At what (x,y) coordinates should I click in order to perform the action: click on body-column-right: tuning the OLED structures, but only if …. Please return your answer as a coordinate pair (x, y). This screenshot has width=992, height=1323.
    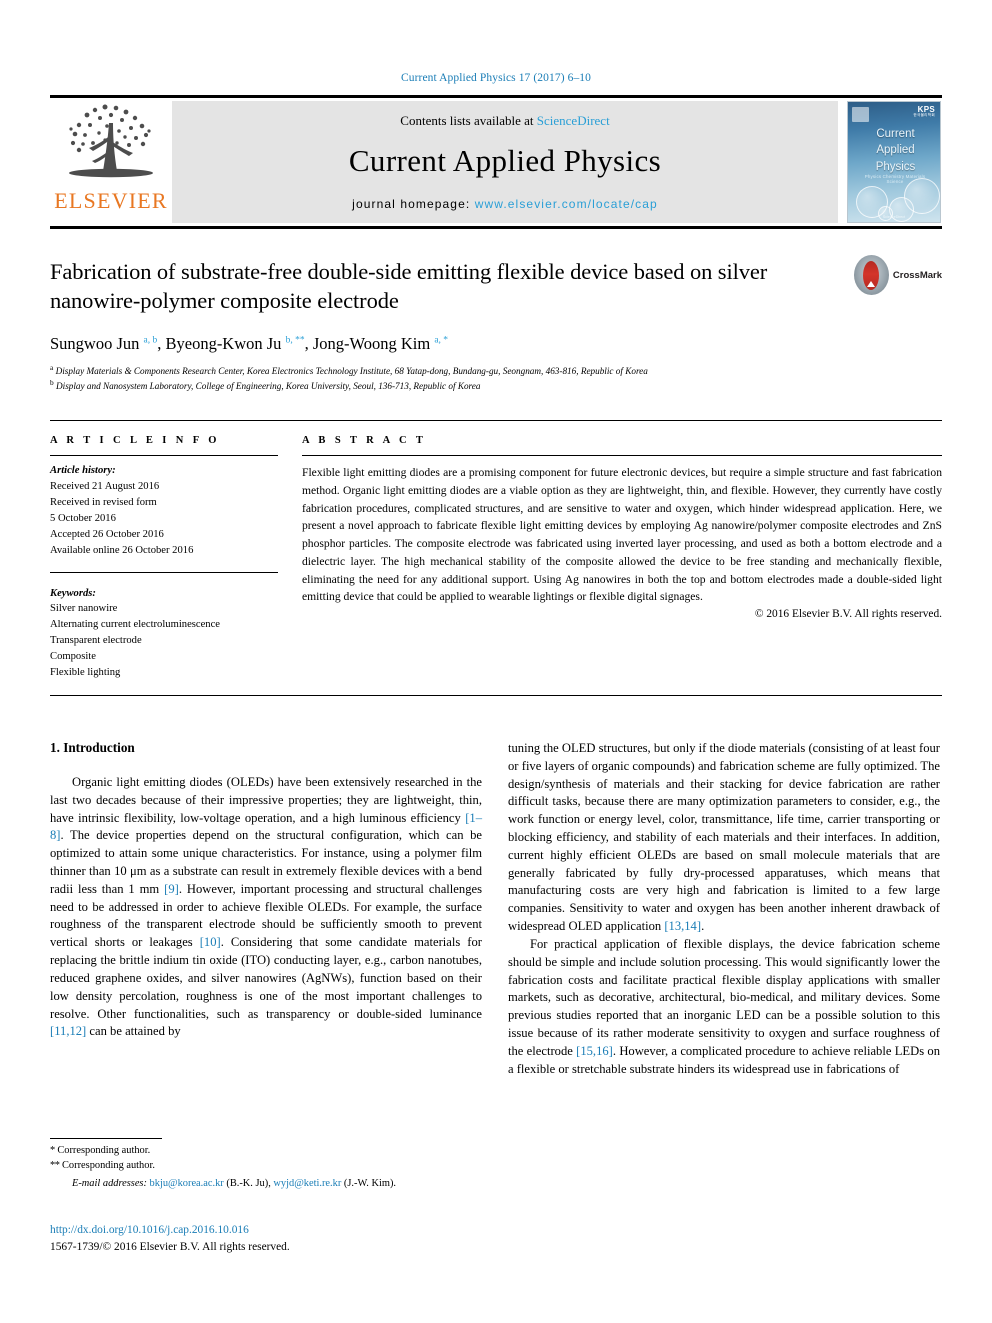
    Looking at the image, I should click on (724, 909).